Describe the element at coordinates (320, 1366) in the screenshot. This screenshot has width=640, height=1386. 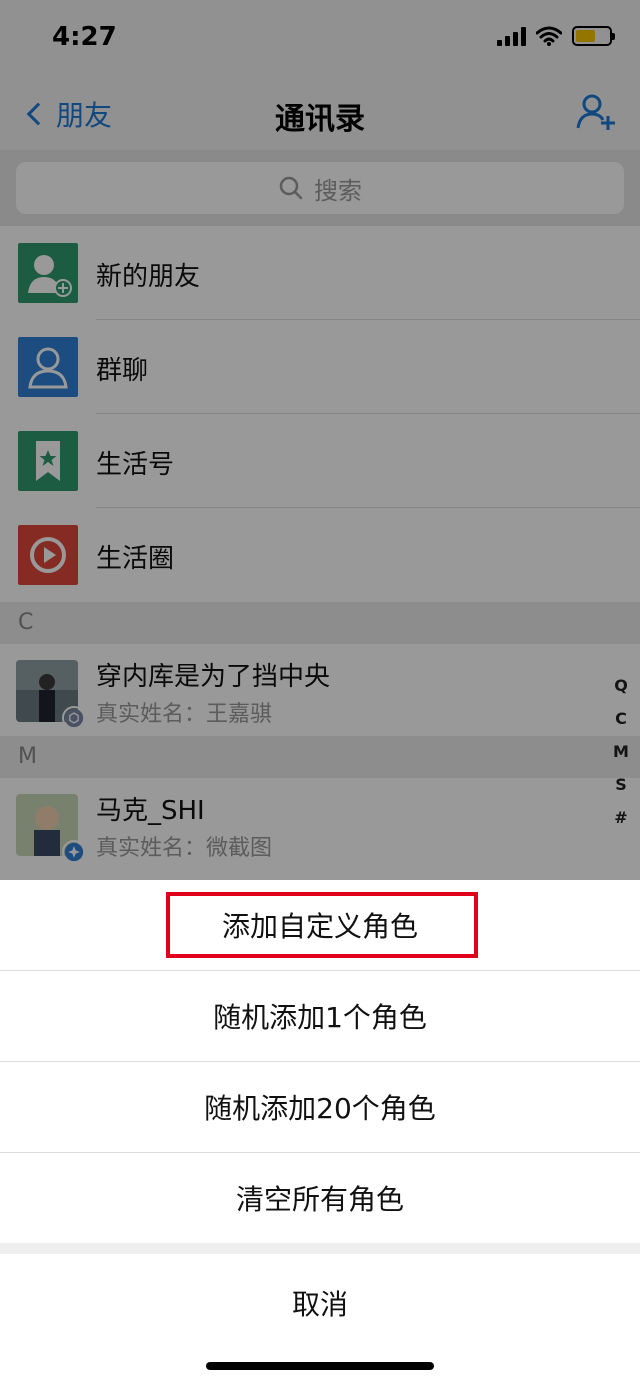
I see `home-indicator` at that location.